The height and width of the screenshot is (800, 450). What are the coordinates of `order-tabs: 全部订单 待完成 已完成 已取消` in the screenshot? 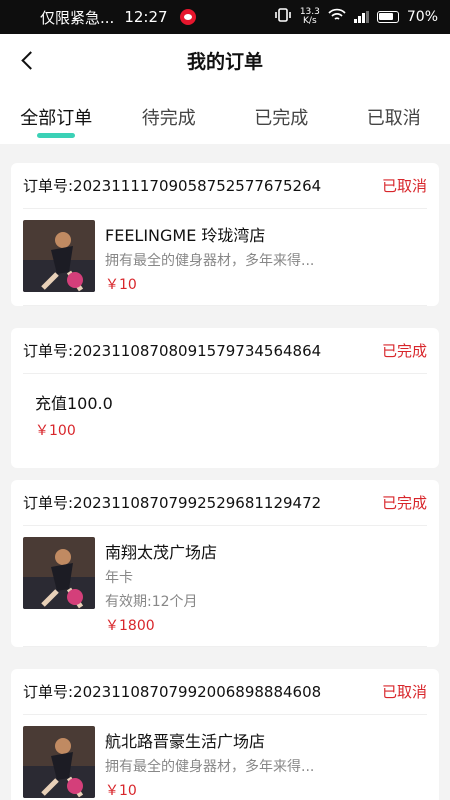 It's located at (225, 115).